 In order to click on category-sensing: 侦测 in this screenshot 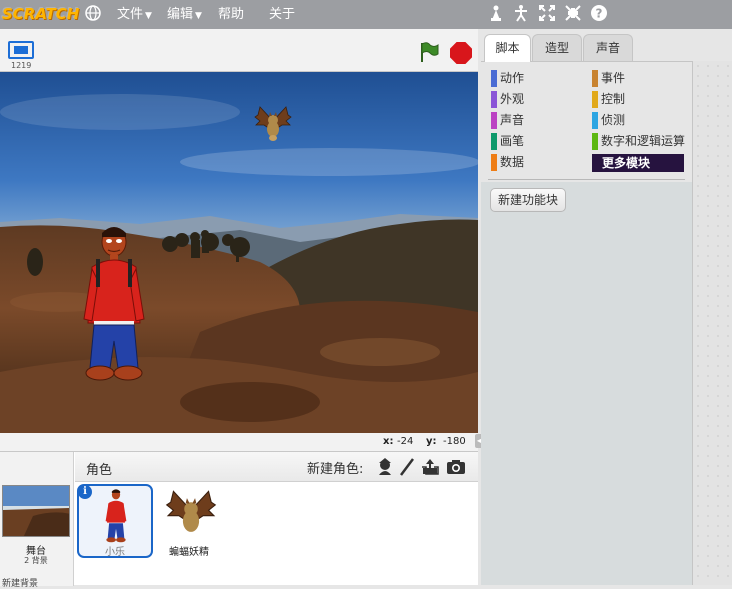, I will do `click(608, 120)`.